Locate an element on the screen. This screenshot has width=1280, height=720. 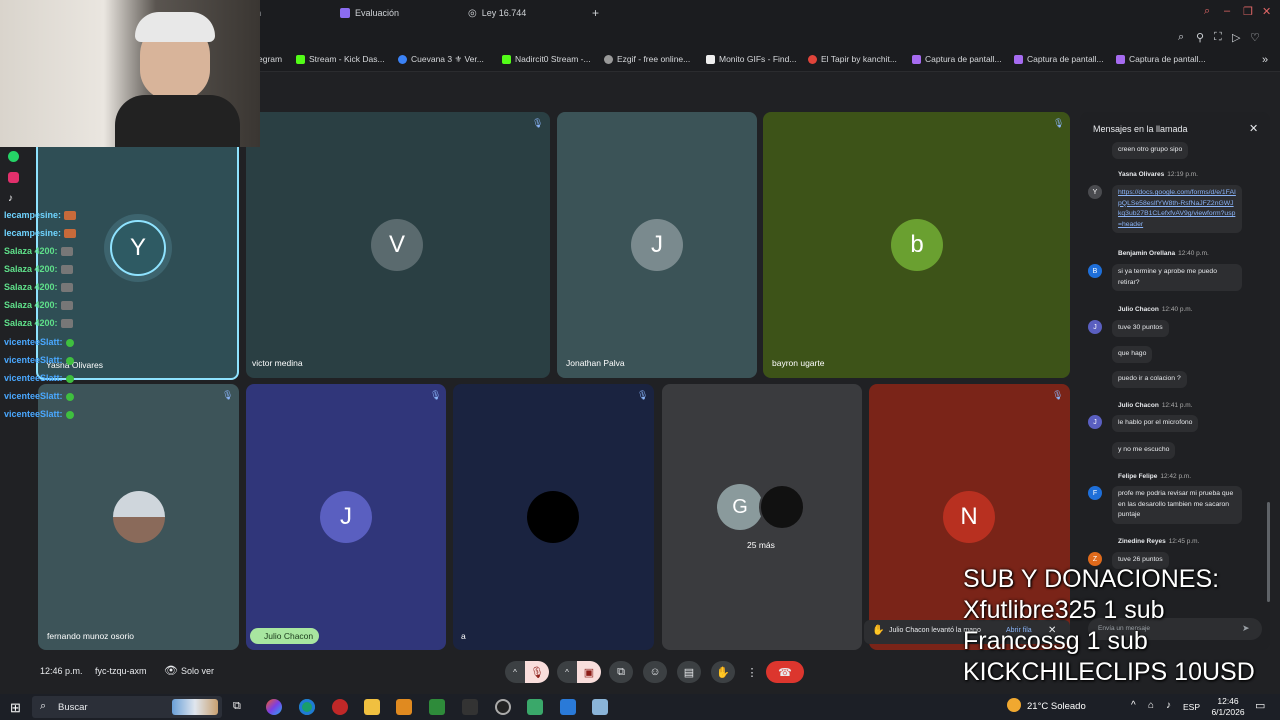
avatar: G is located at coordinates (740, 507).